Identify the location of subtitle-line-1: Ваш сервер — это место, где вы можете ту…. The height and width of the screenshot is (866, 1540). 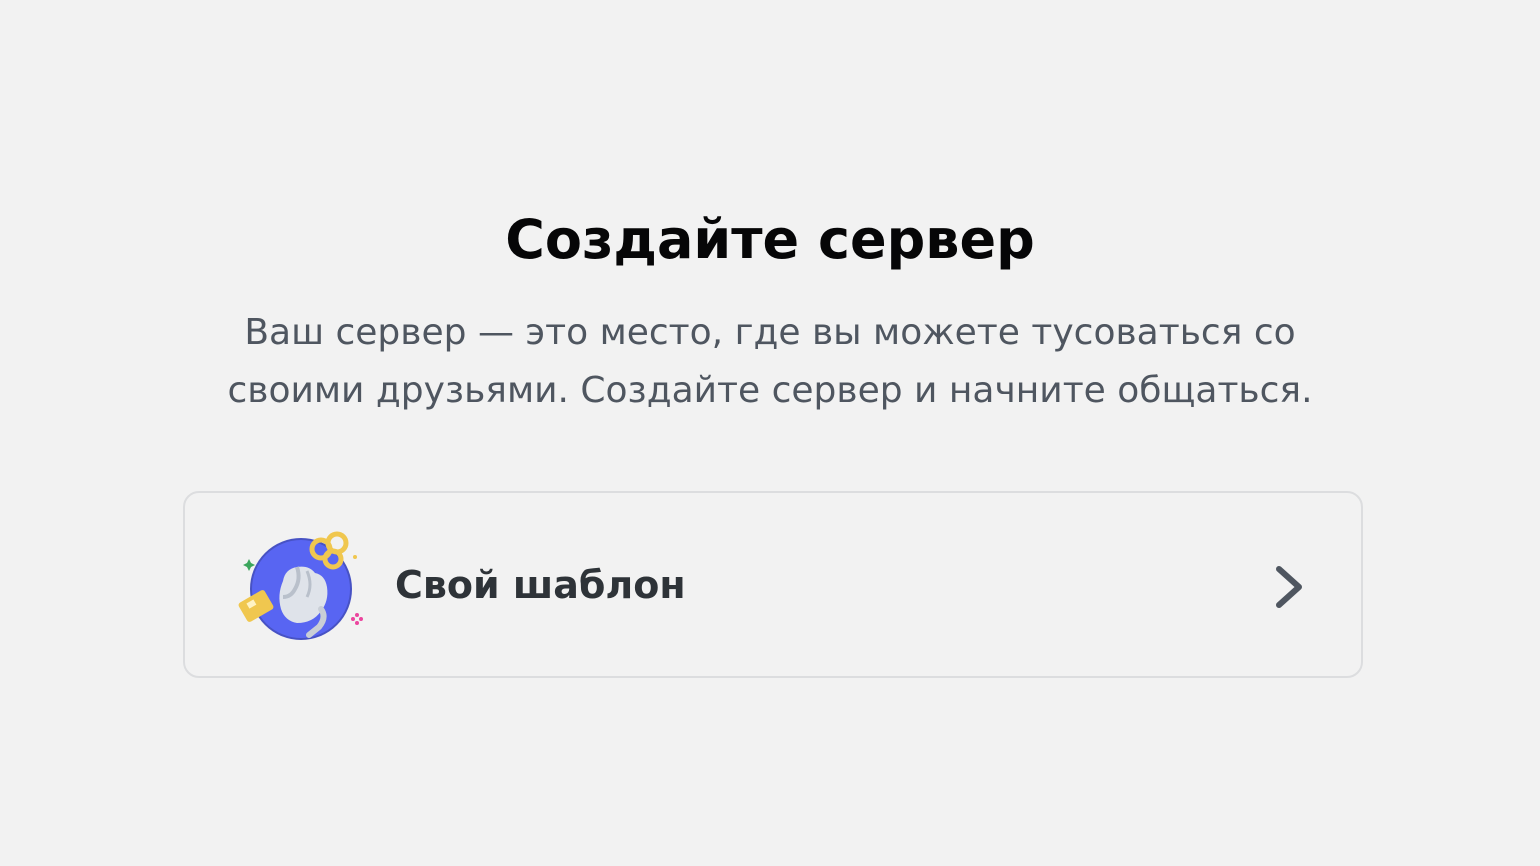
(770, 332).